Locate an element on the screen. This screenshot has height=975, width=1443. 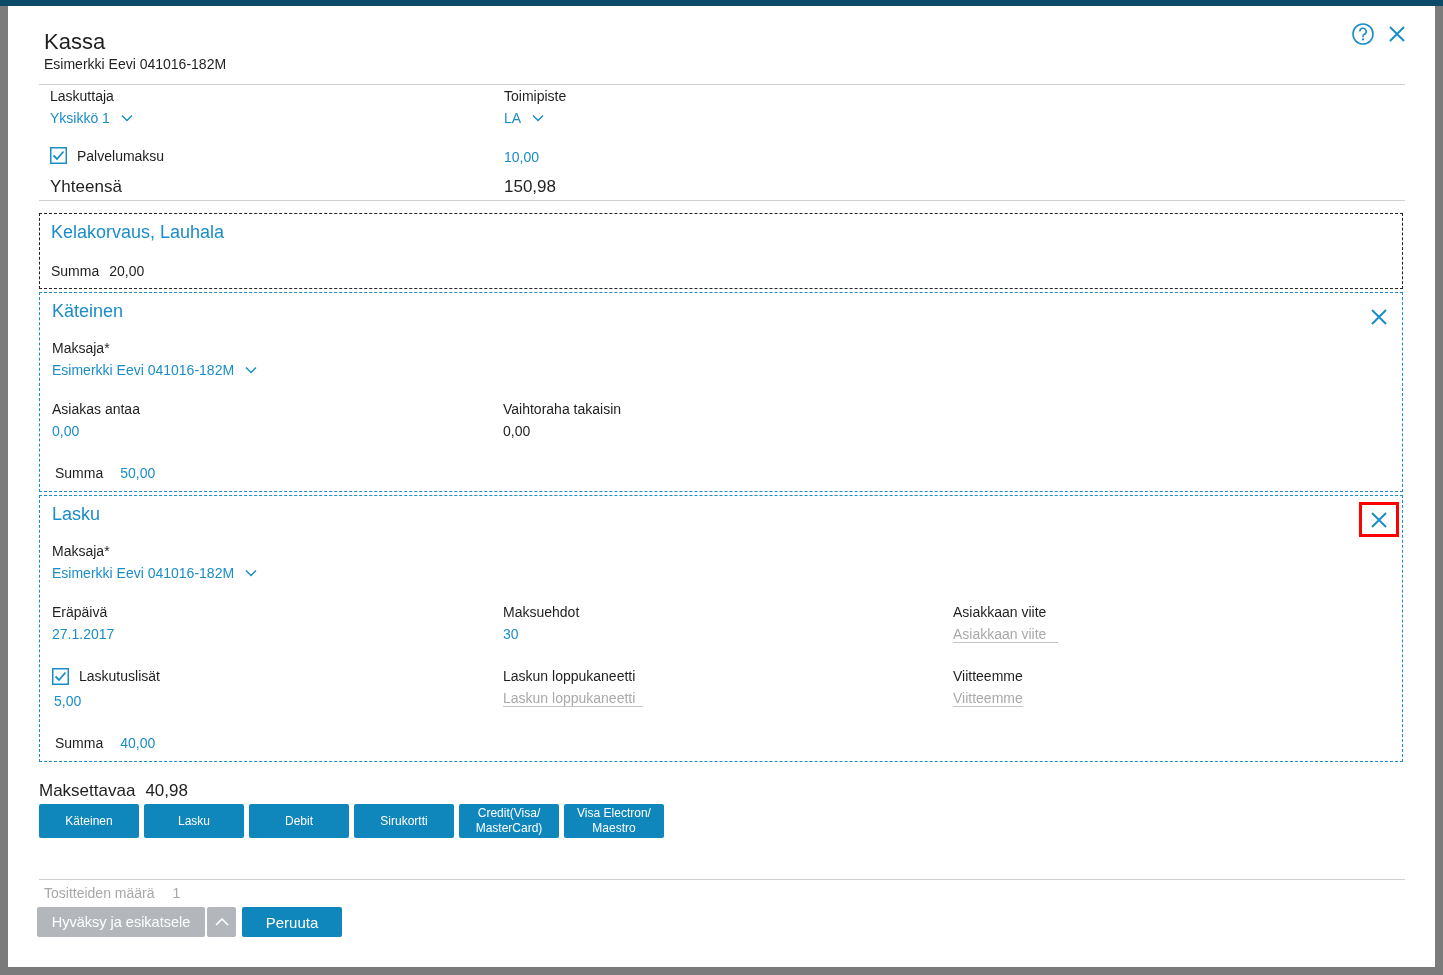
chevron-up-icon is located at coordinates (221, 922).